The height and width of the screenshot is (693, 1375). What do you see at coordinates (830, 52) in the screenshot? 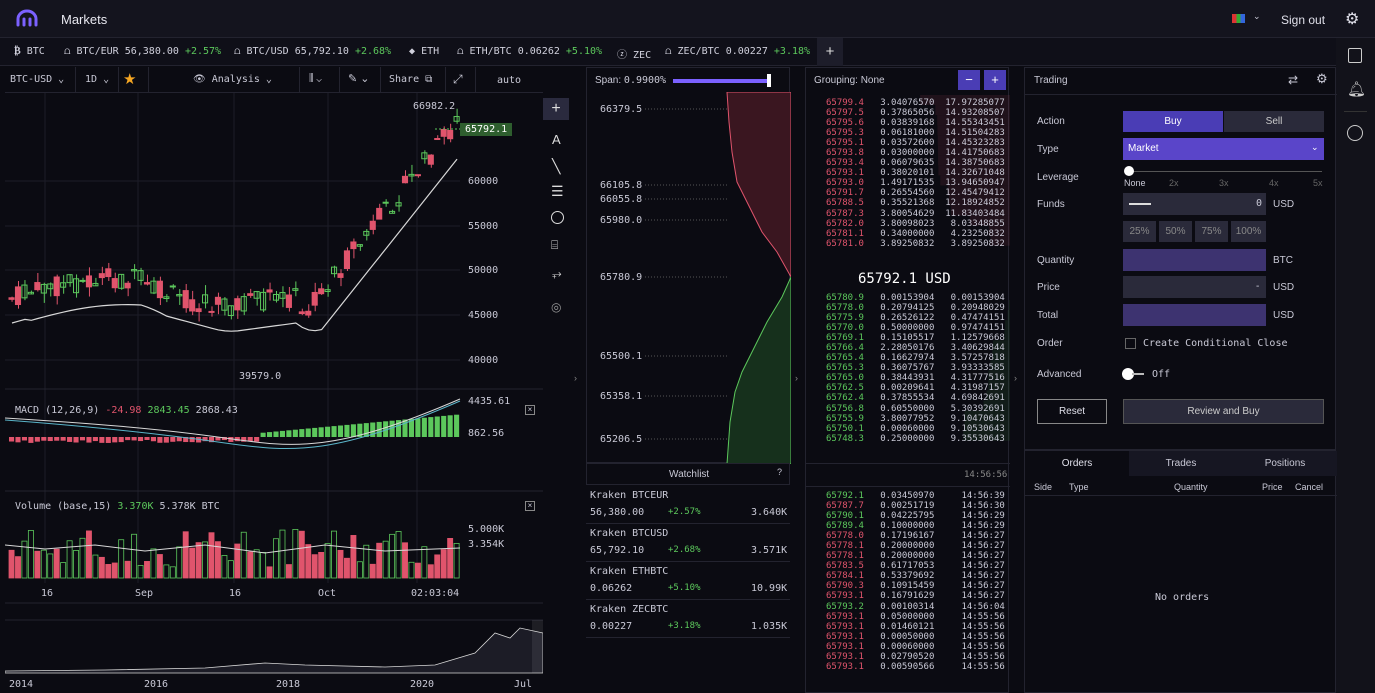
I see `add-ticker-button: +` at bounding box center [830, 52].